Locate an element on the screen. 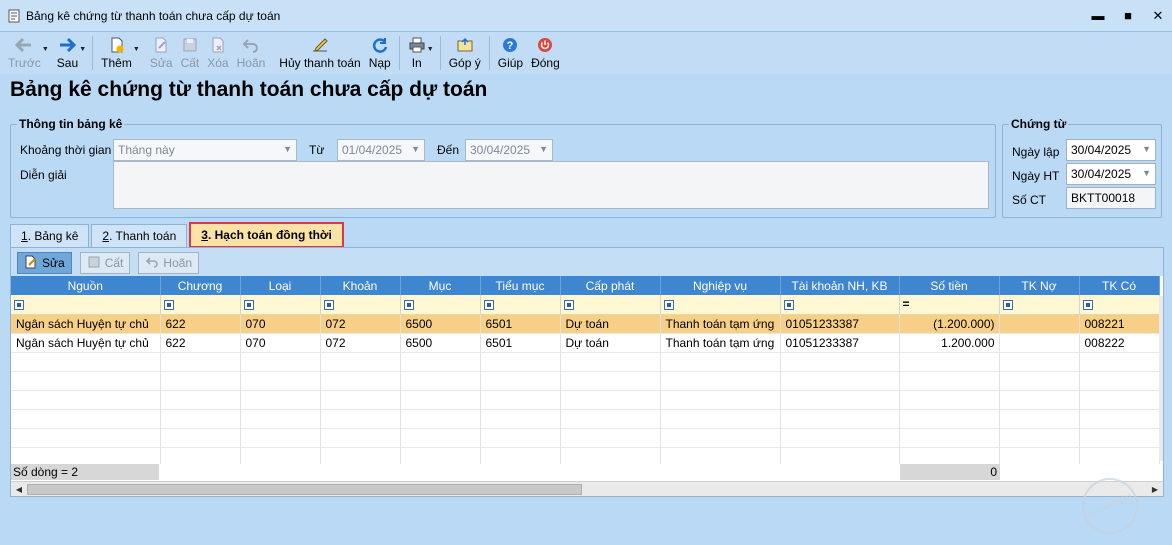  voucher-no-field: BKTT00018 is located at coordinates (1111, 198).